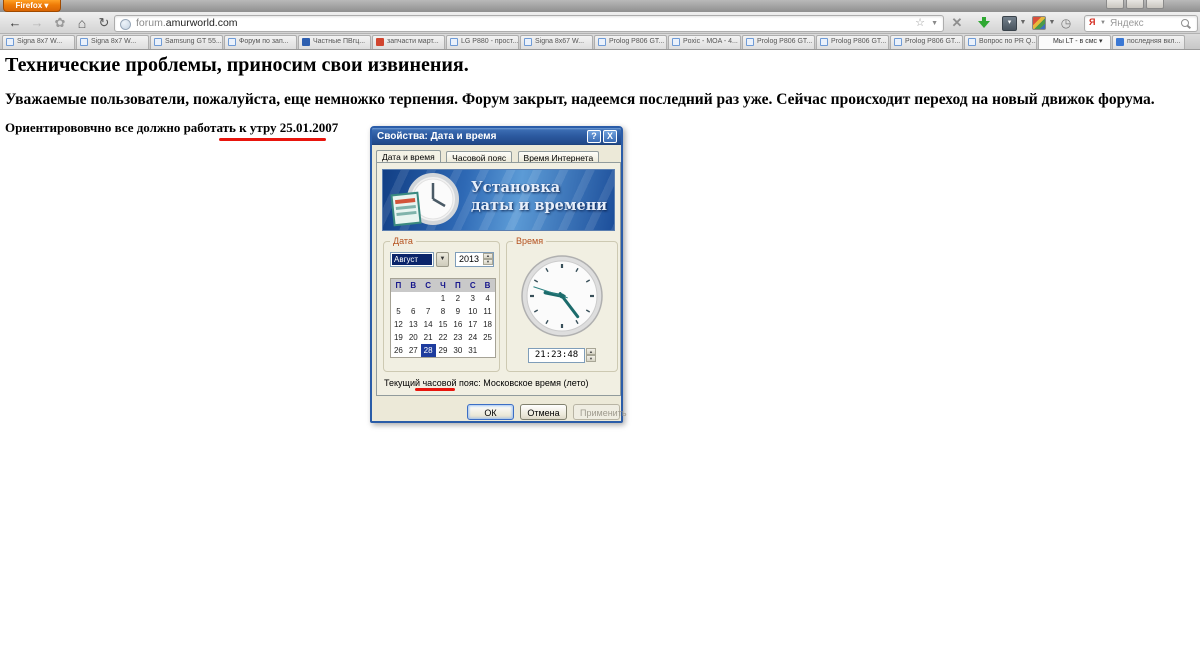 This screenshot has height=653, width=1200. I want to click on yandex-engine-icon: Я, so click(1092, 22).